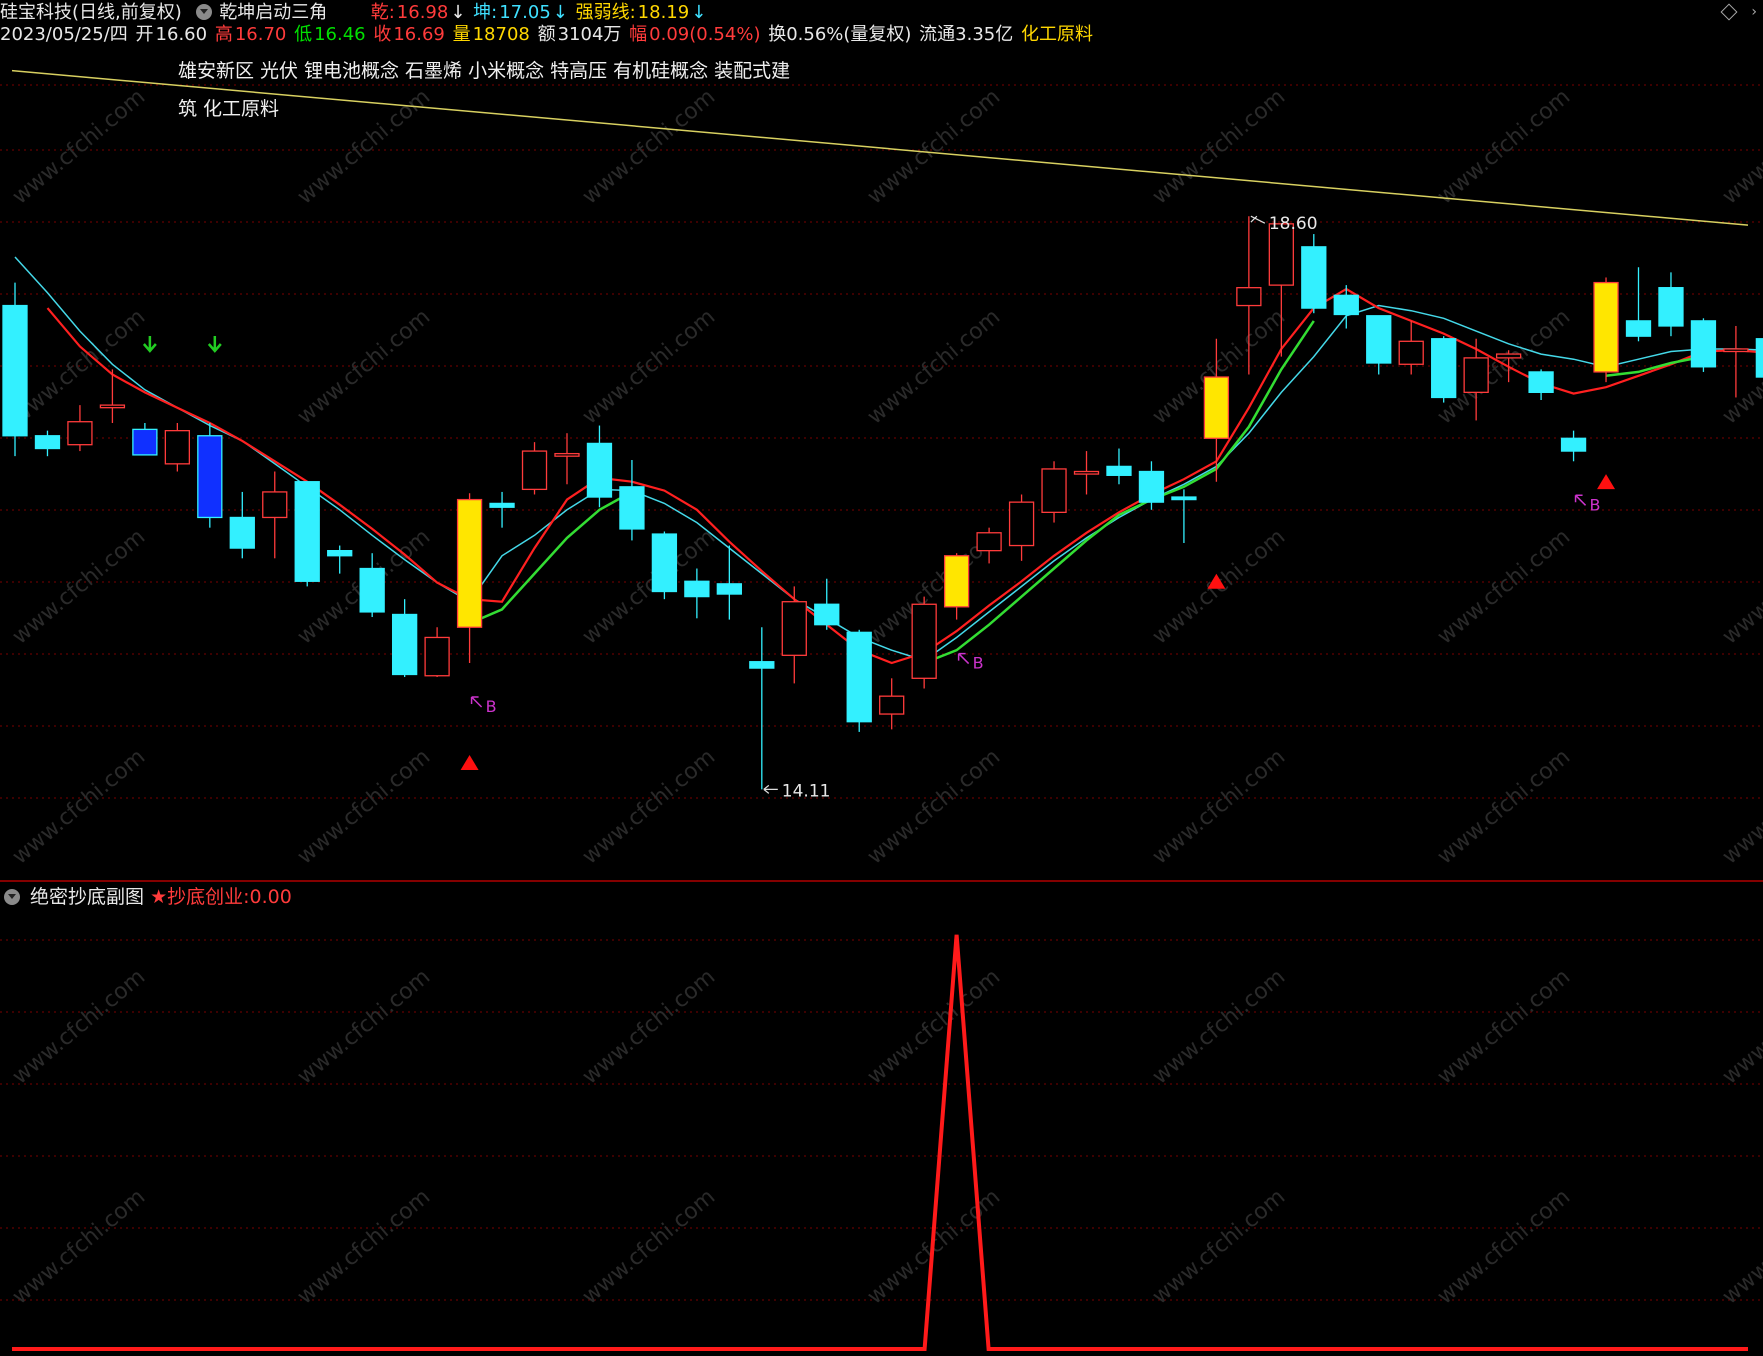  Describe the element at coordinates (1580, 500) in the screenshot. I see `buy-arrow-icon` at that location.